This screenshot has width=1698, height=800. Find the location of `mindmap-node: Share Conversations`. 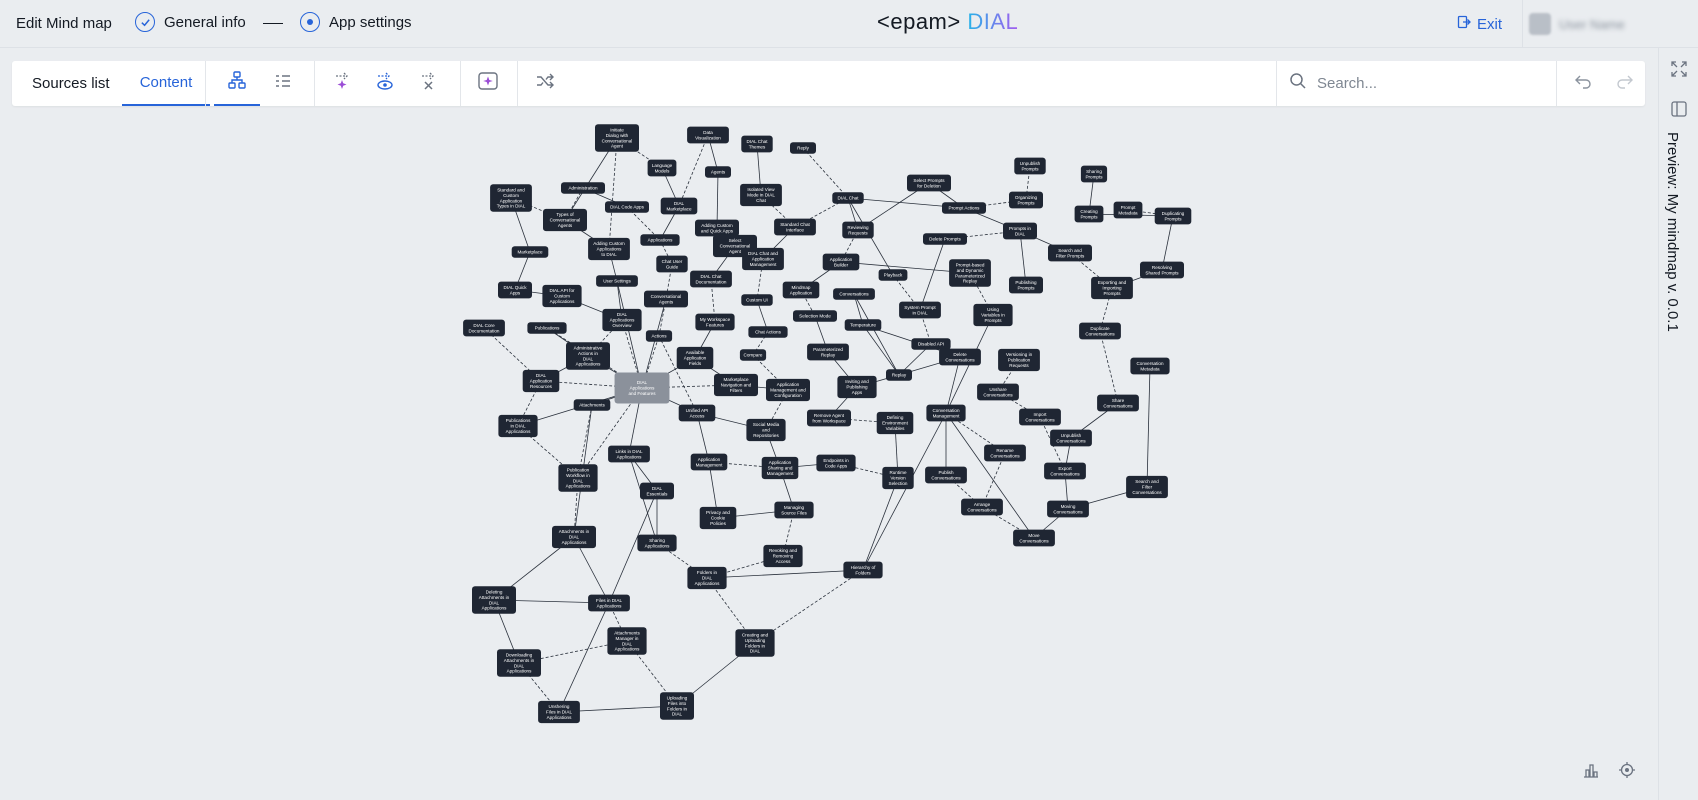

mindmap-node: Share Conversations is located at coordinates (1118, 403).